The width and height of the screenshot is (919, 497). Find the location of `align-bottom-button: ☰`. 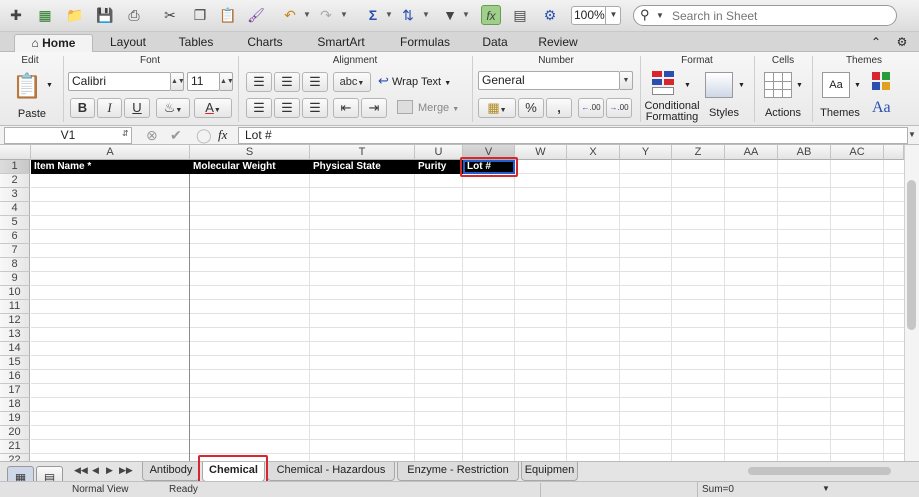

align-bottom-button: ☰ is located at coordinates (315, 82).